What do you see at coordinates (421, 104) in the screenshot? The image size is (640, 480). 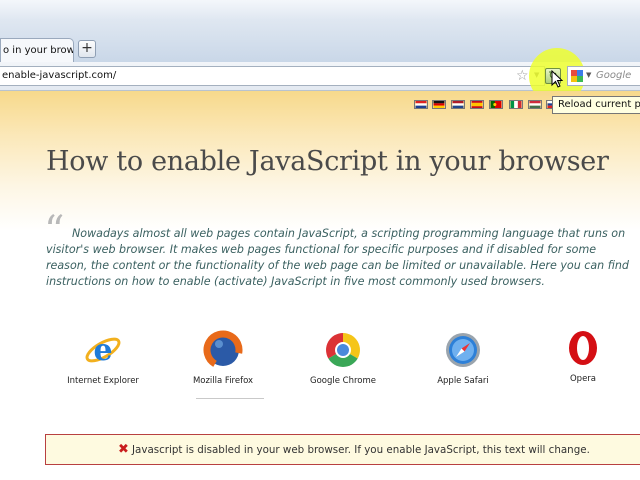 I see `croatian-flag-icon` at bounding box center [421, 104].